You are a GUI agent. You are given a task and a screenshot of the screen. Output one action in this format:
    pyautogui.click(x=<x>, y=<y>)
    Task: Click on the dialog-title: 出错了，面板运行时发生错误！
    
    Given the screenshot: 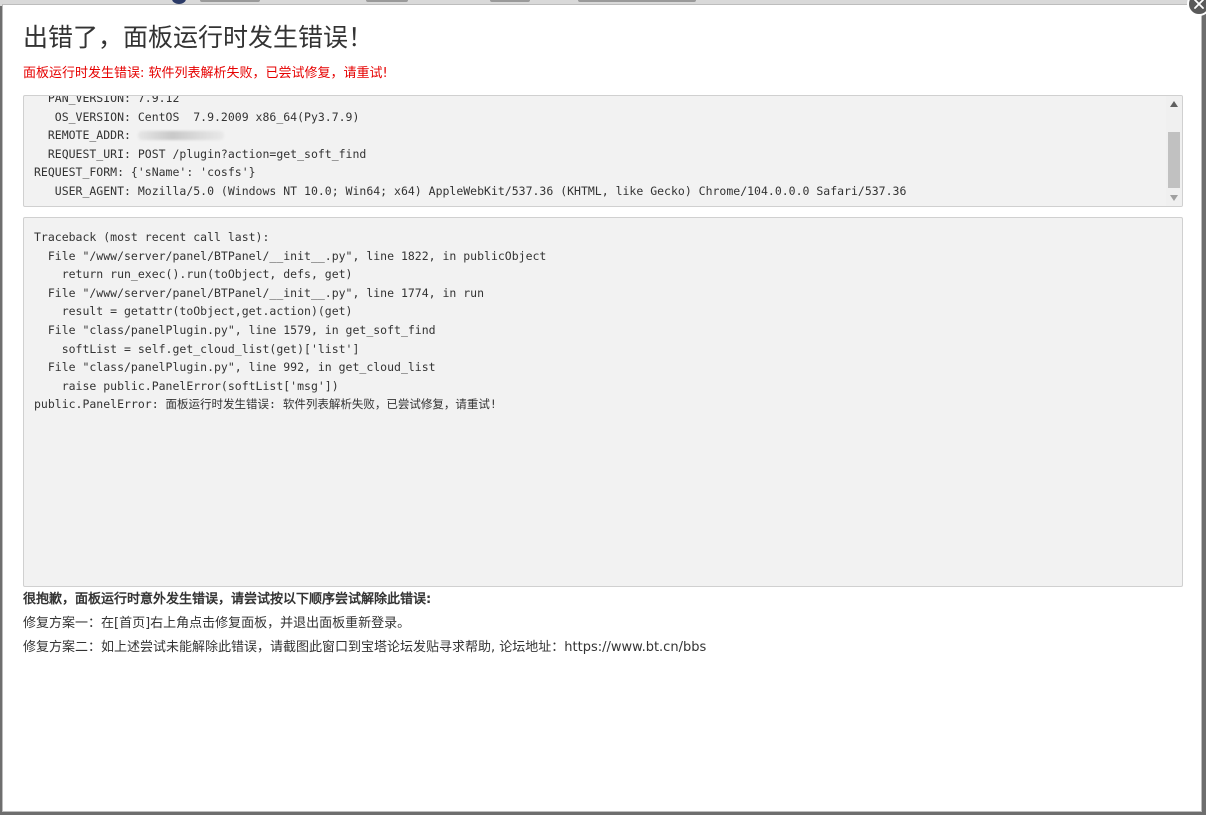 What is the action you would take?
    pyautogui.click(x=198, y=37)
    